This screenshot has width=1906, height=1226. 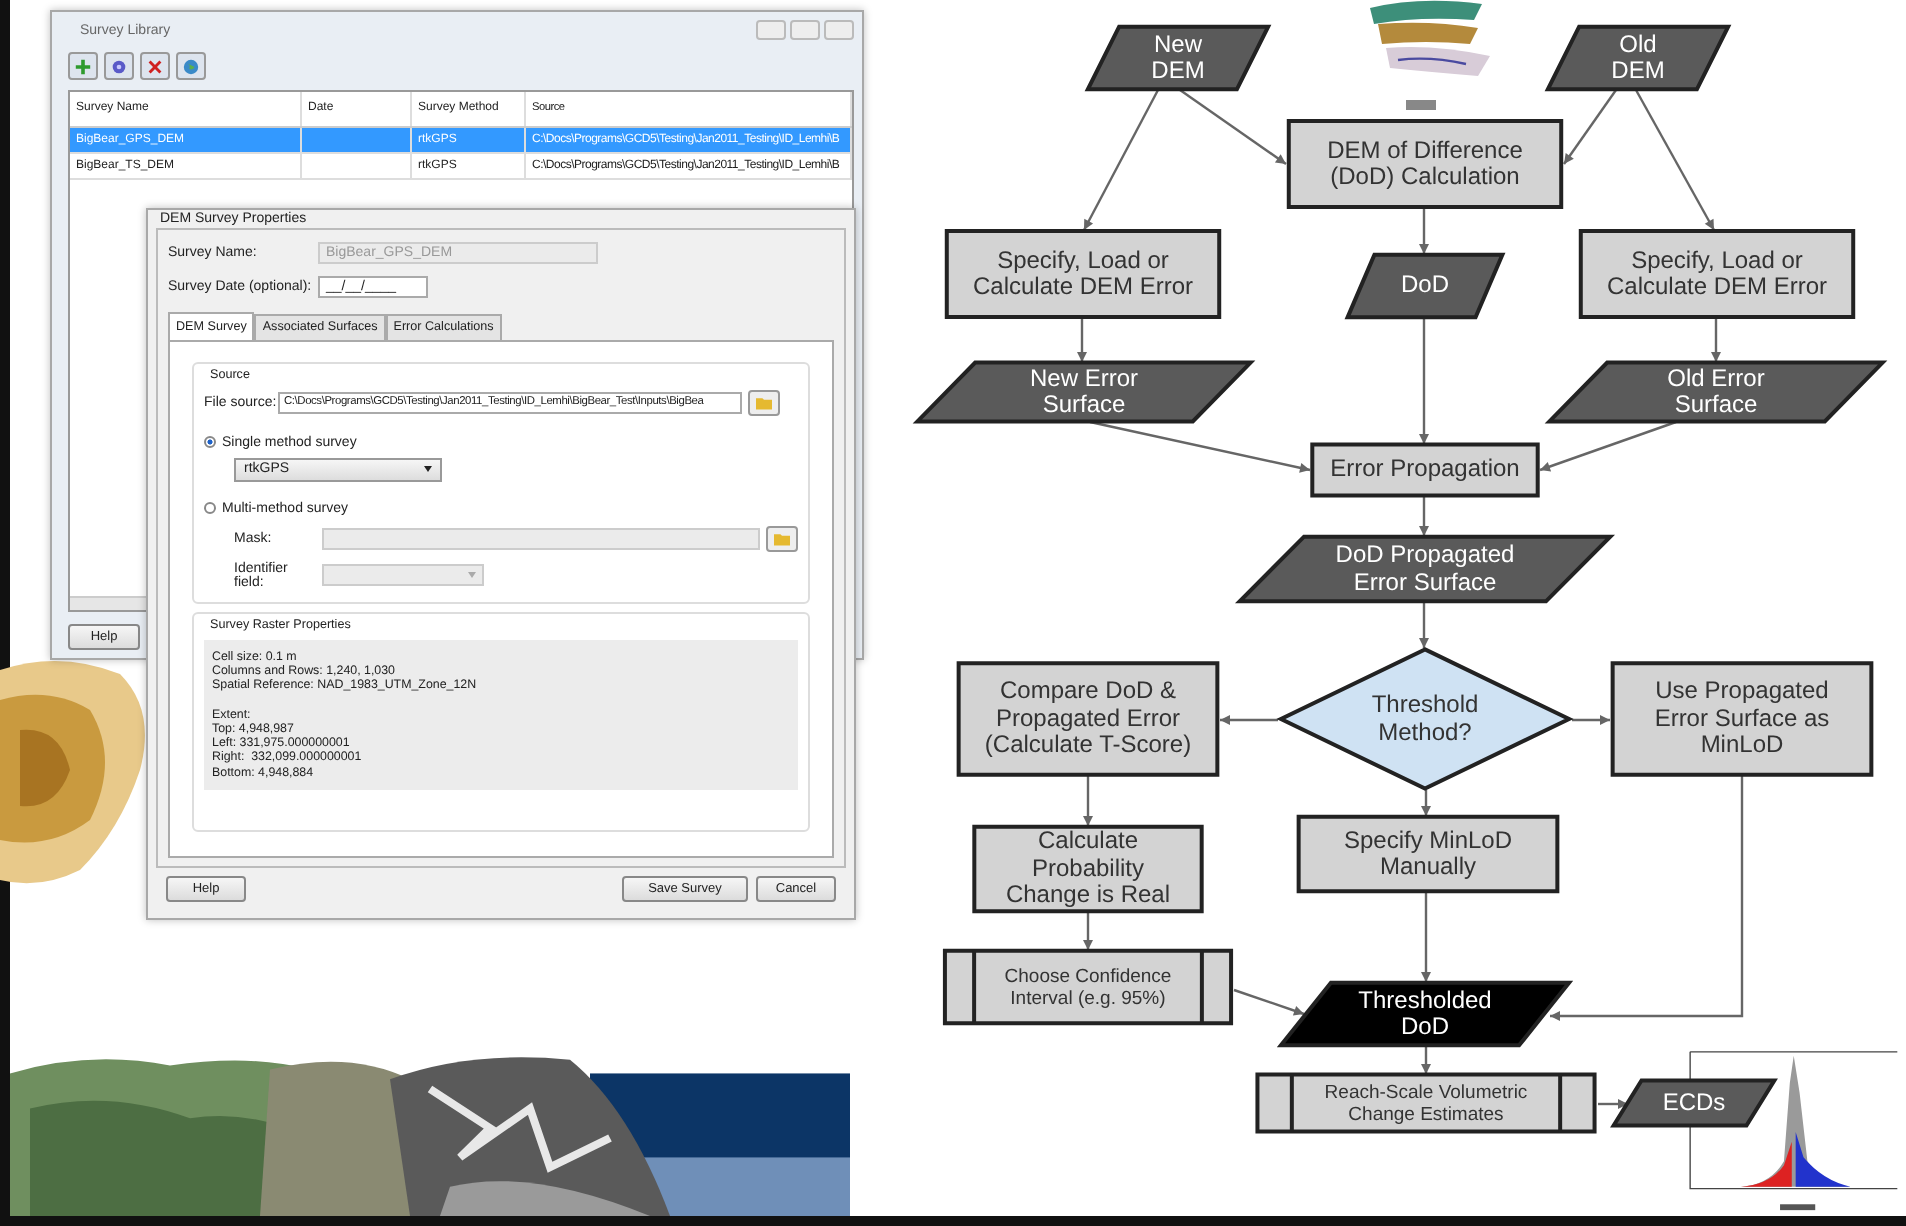 I want to click on maximize-button, so click(x=805, y=30).